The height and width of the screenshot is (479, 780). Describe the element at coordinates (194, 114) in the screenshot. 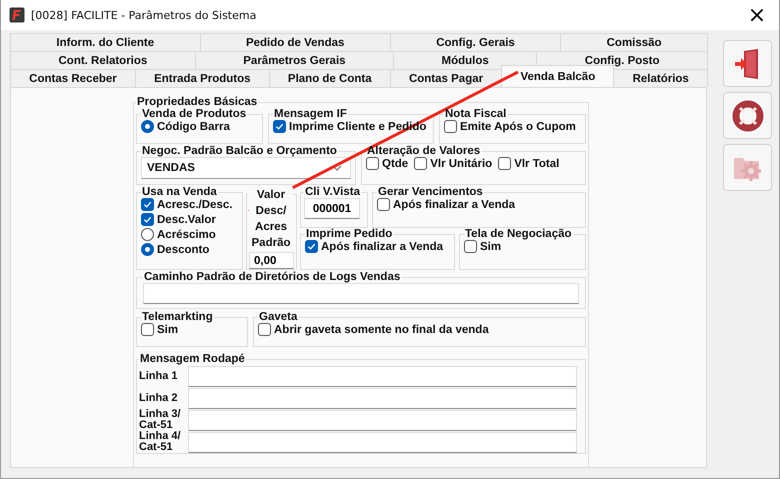

I see `group-title: Venda de Produtos` at that location.